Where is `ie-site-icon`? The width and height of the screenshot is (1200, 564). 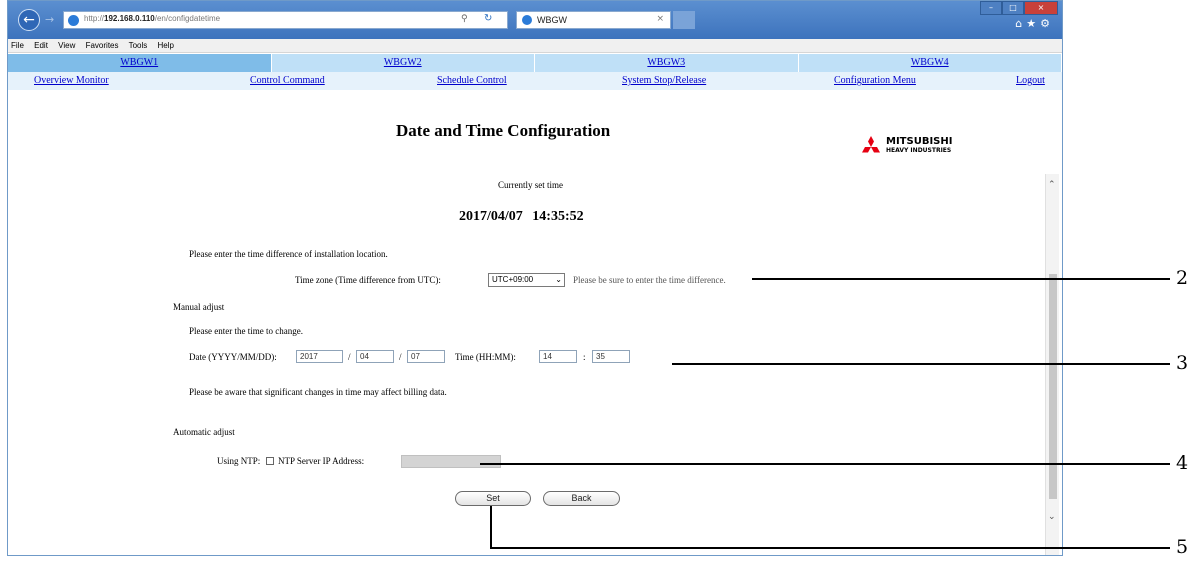 ie-site-icon is located at coordinates (73, 20).